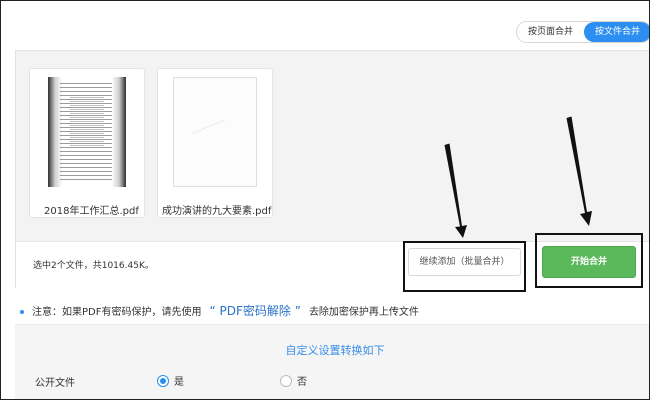  Describe the element at coordinates (335, 350) in the screenshot. I see `settings-title: 自定义设置转换如下` at that location.